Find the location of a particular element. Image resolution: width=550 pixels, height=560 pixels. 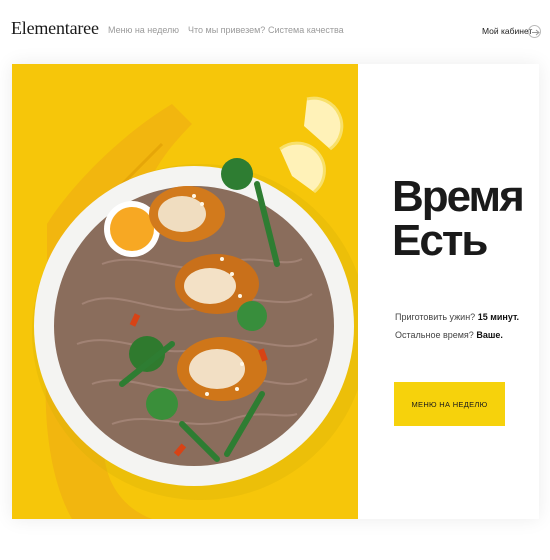

menu-week-button: МЕНЮ НА НЕДЕЛЮ is located at coordinates (449, 404).